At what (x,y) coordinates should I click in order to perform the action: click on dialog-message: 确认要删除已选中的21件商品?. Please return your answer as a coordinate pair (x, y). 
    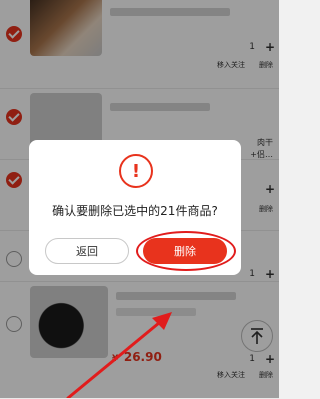
    Looking at the image, I should click on (135, 211).